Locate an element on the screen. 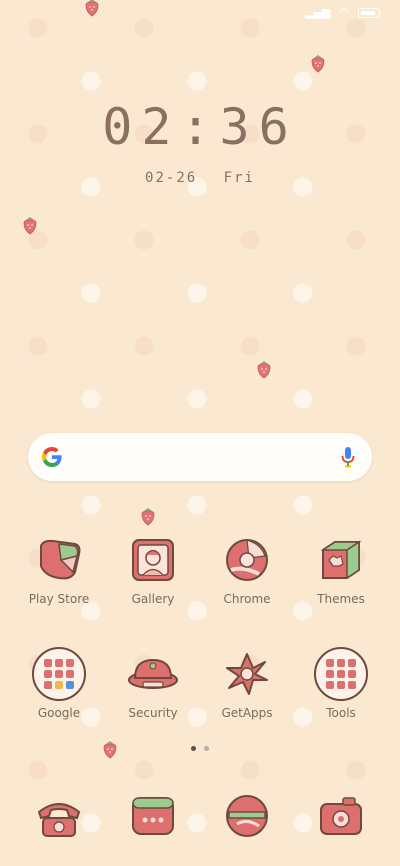 This screenshot has width=400, height=866. app-label: Google is located at coordinates (59, 713).